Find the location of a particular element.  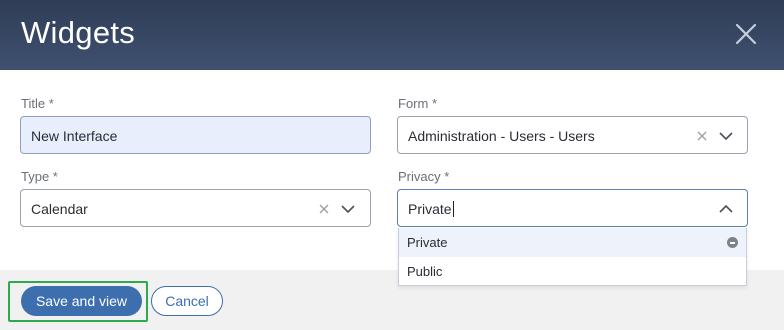

close-icon is located at coordinates (746, 34).